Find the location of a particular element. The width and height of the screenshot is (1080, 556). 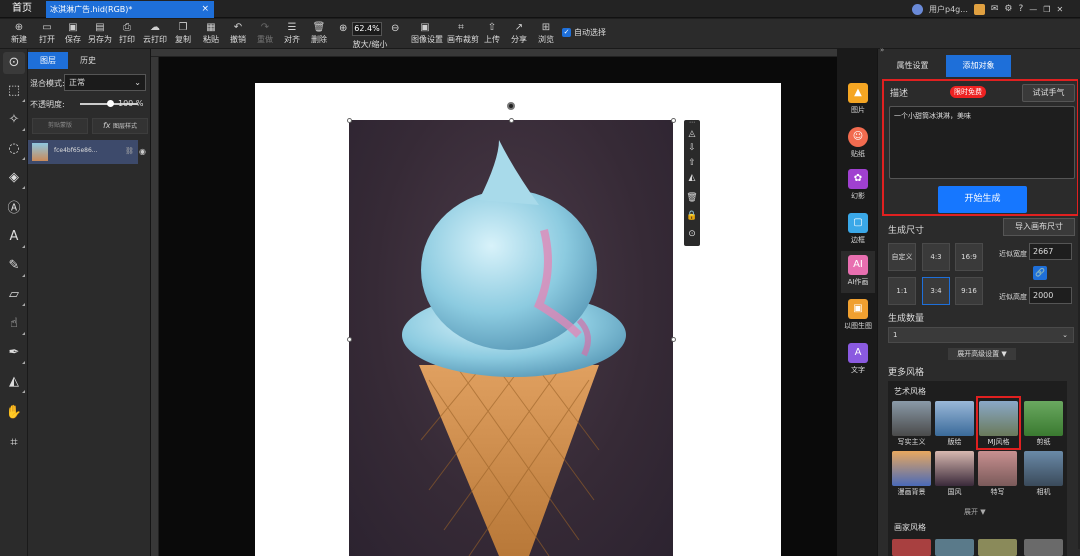

paste-button: ▦ 粘贴 is located at coordinates (211, 34).